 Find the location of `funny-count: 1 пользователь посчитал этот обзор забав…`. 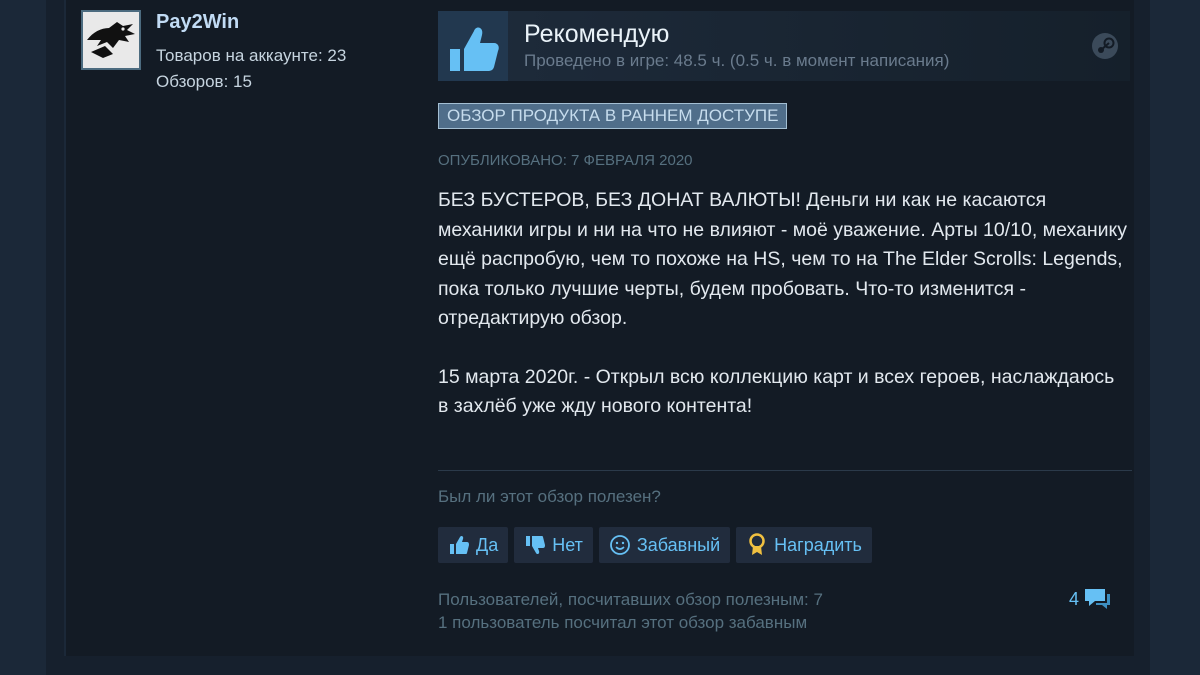

funny-count: 1 пользователь посчитал этот обзор забав… is located at coordinates (623, 622).